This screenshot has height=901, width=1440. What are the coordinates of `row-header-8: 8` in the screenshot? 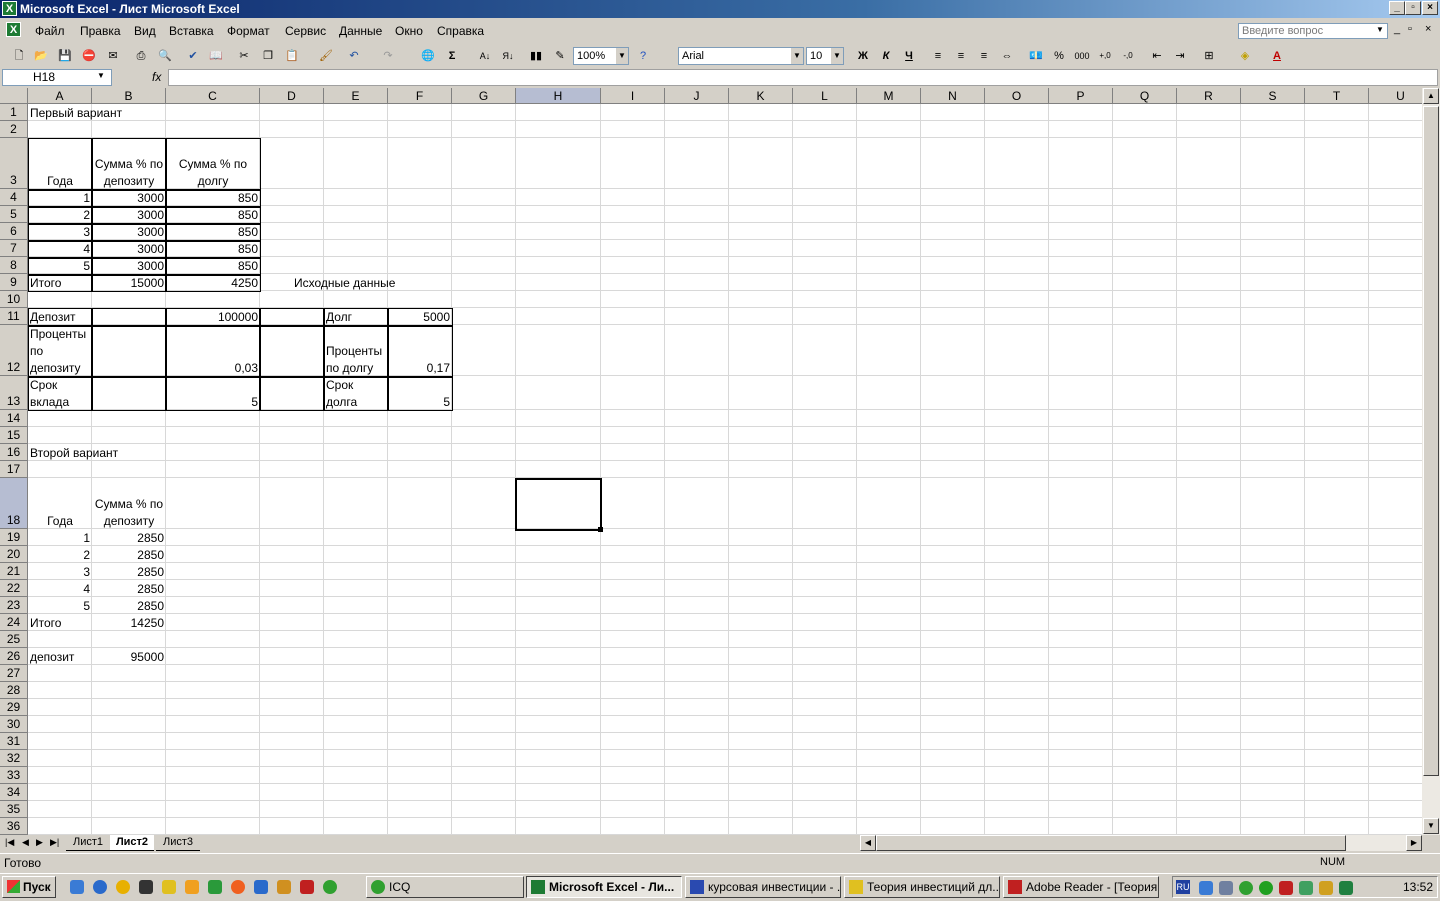 It's located at (14, 265).